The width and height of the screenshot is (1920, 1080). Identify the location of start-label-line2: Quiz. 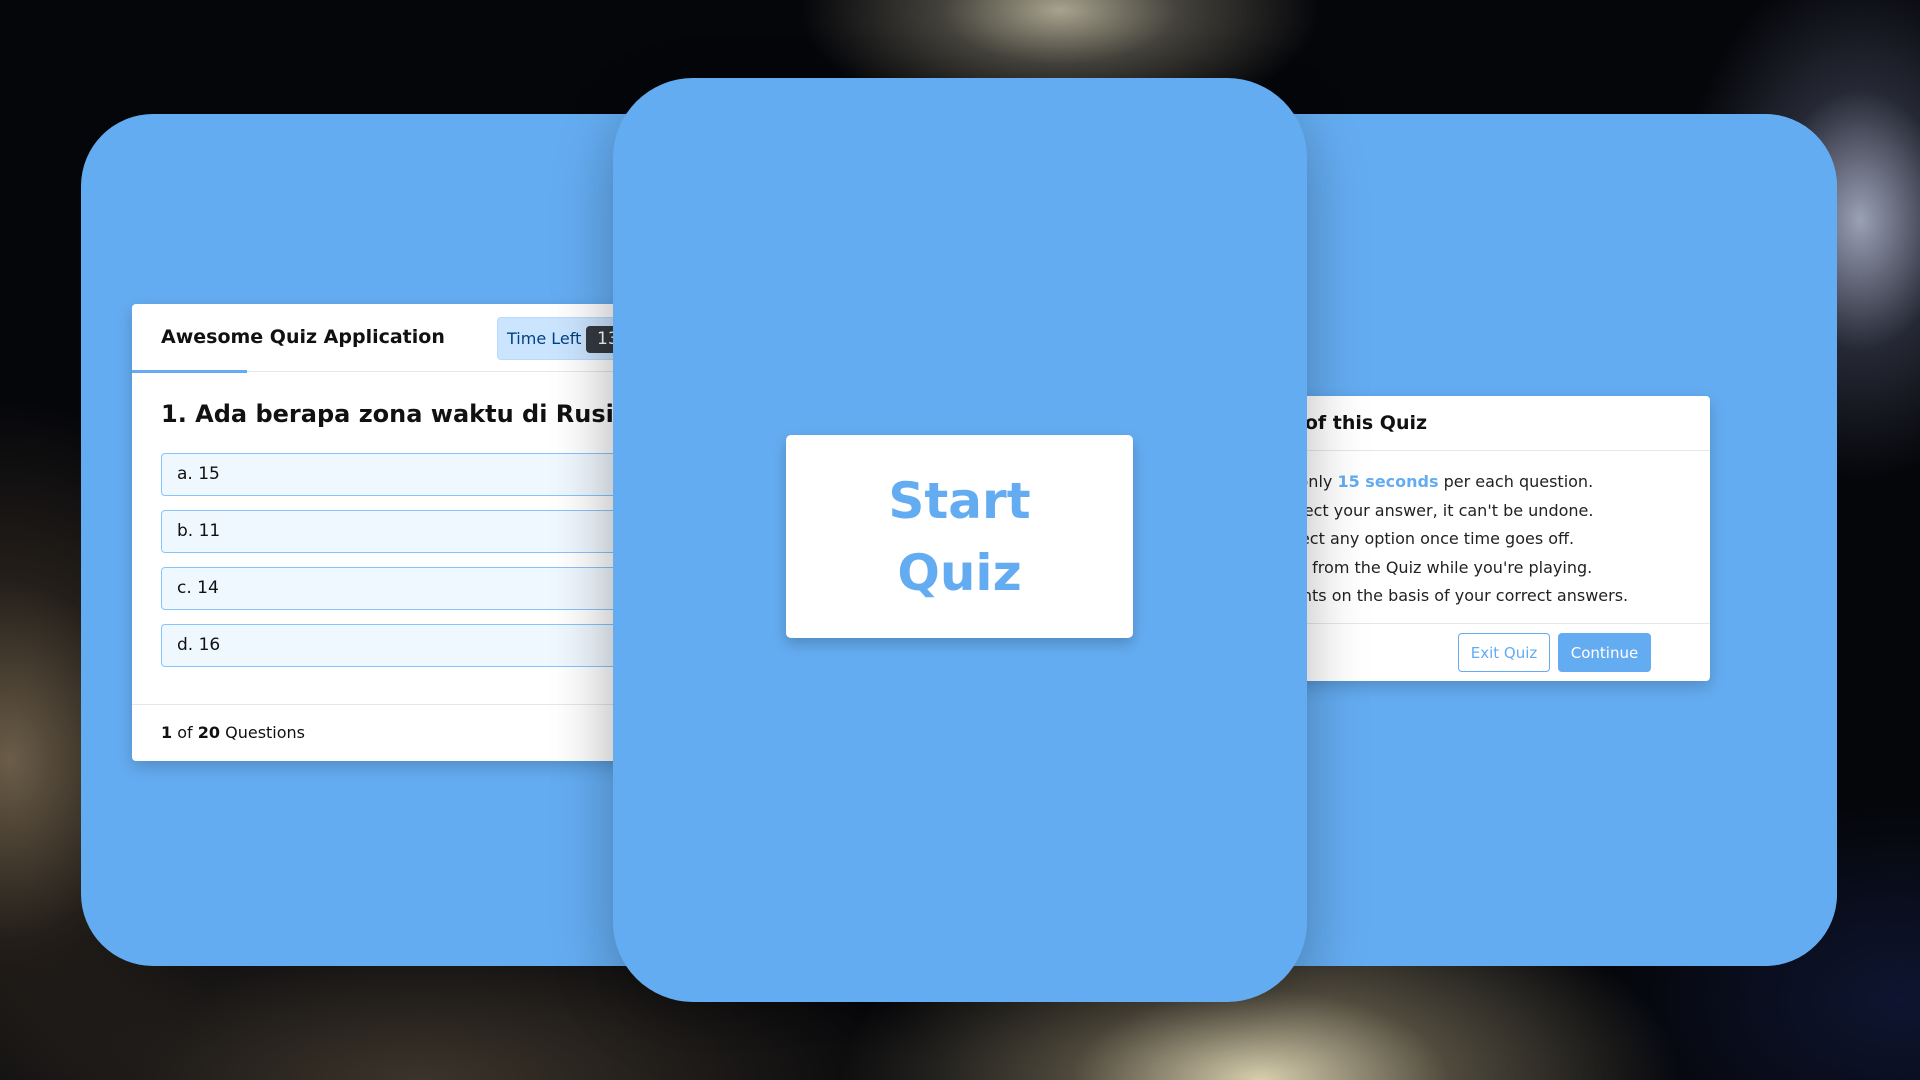
(959, 572).